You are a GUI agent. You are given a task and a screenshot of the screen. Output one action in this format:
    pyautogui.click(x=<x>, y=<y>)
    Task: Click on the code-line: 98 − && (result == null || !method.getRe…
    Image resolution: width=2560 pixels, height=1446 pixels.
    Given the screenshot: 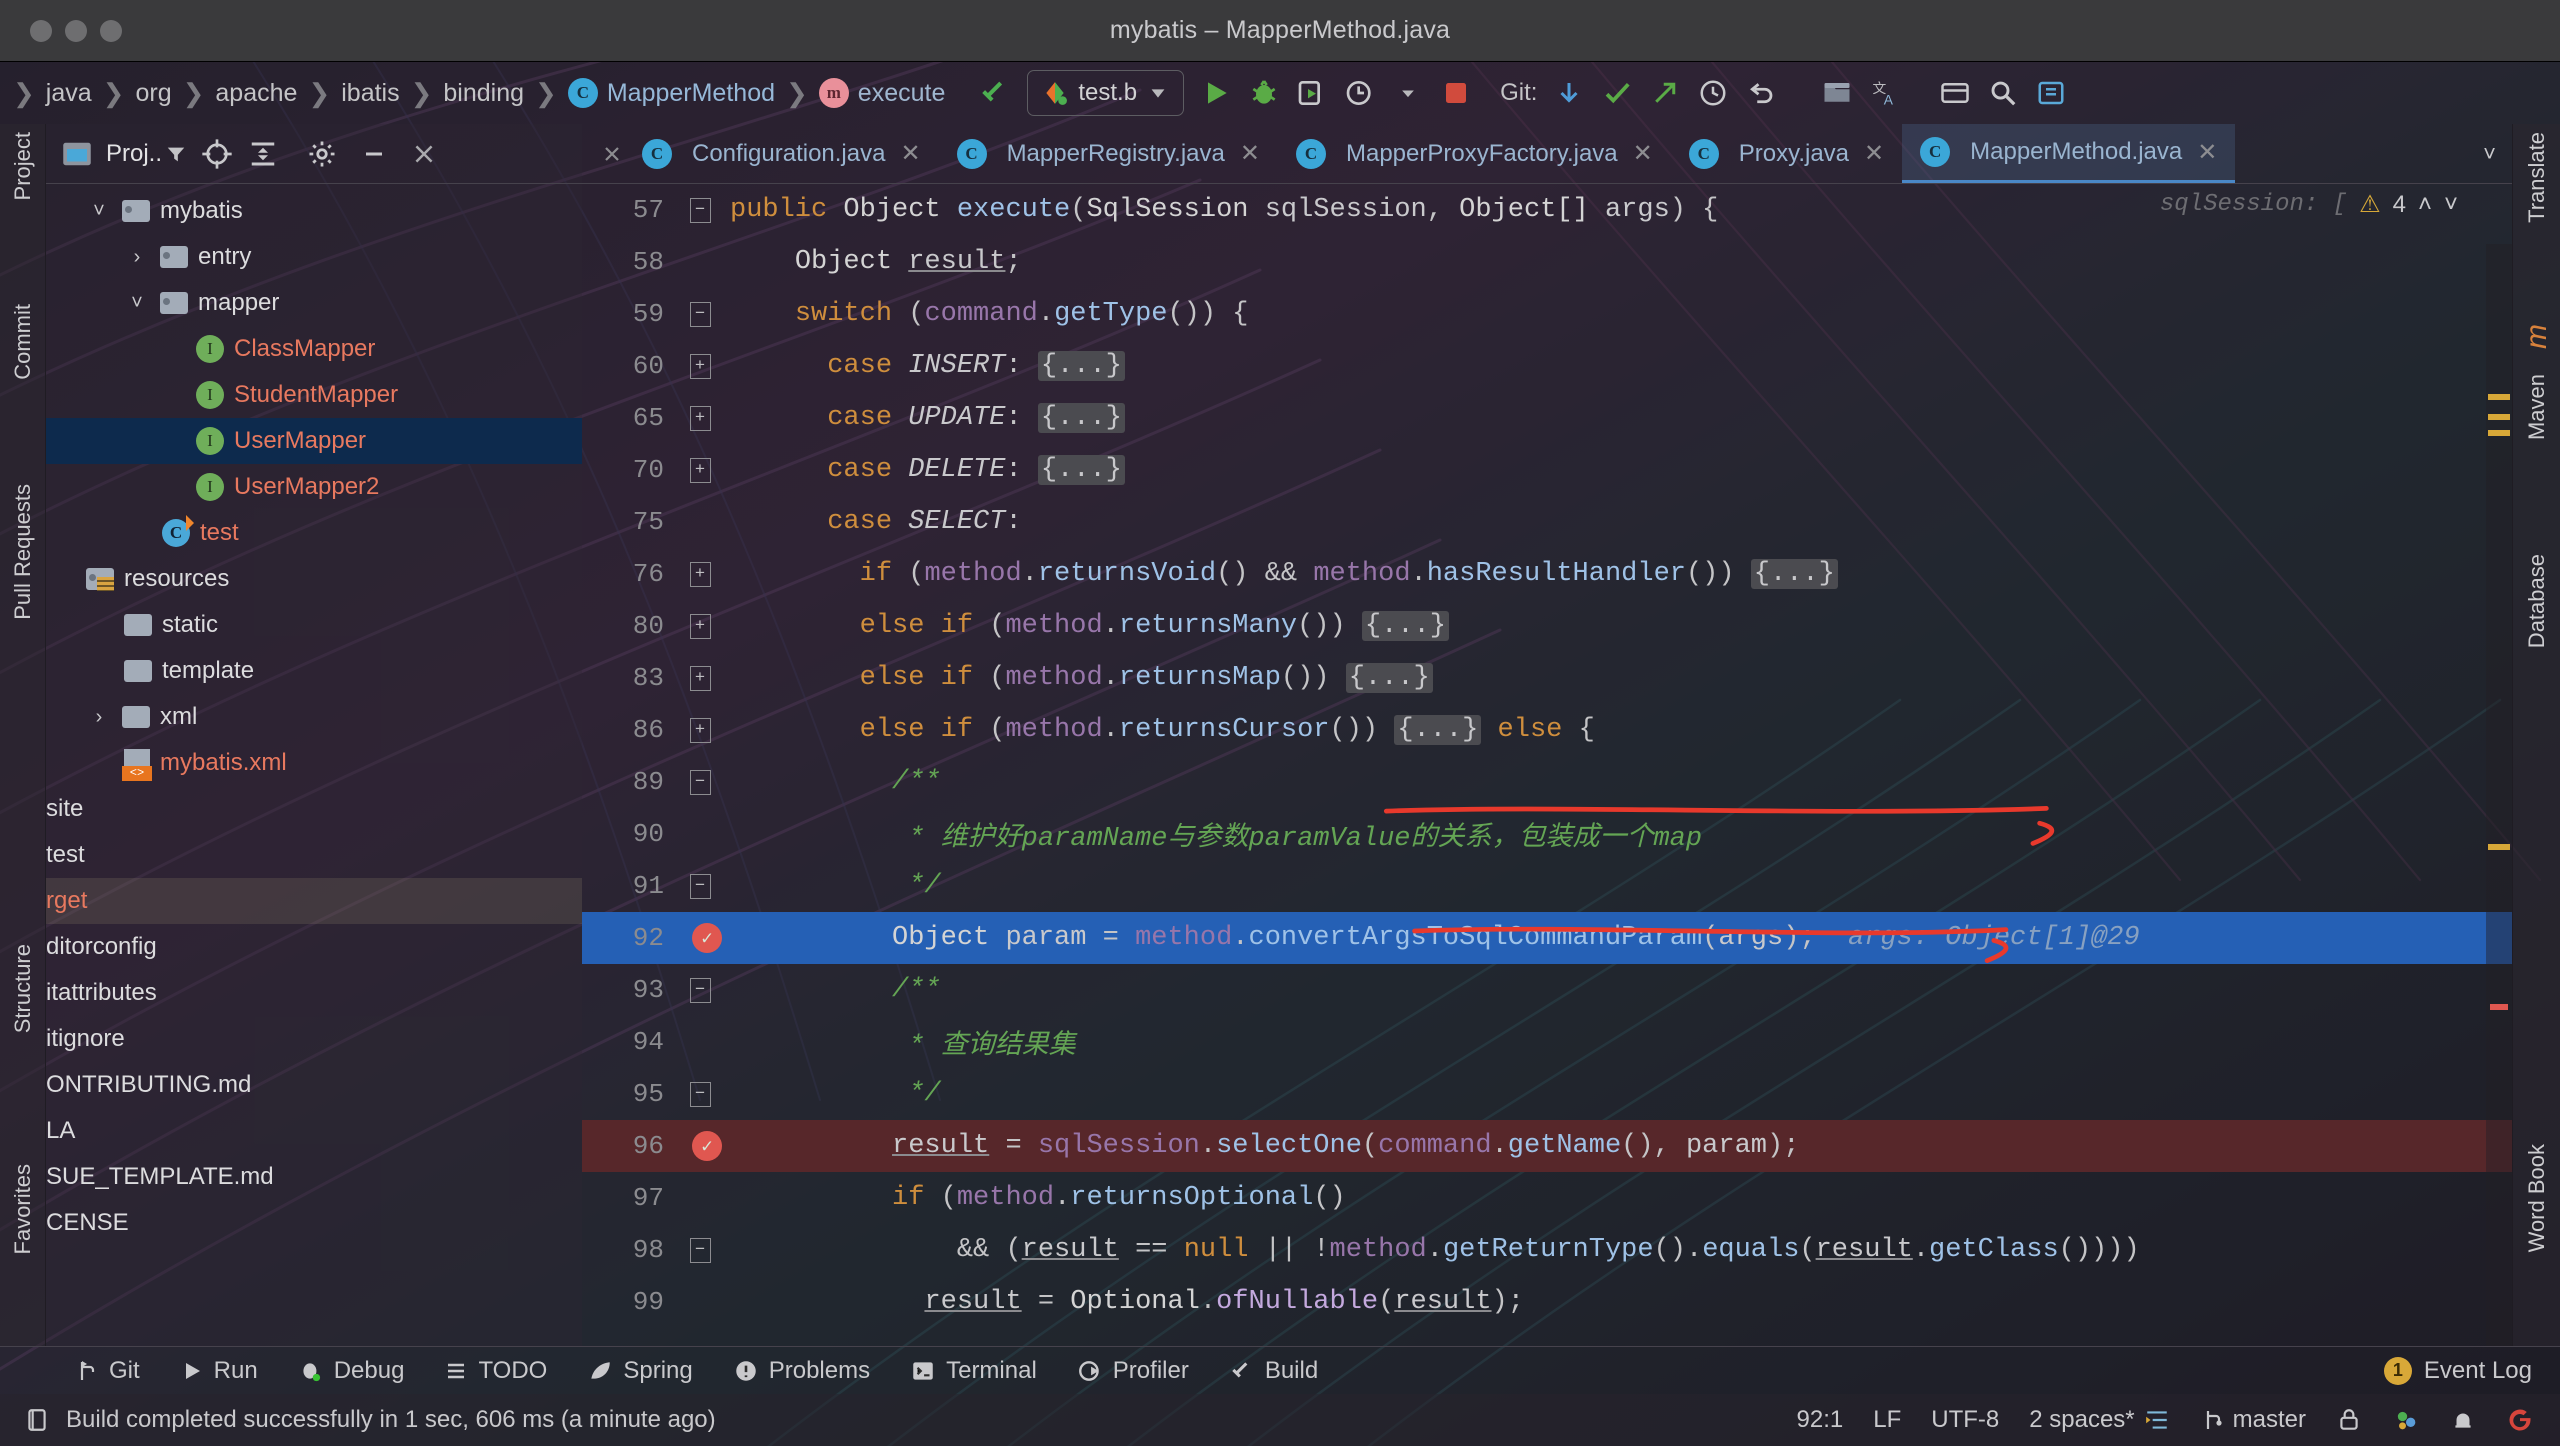 What is the action you would take?
    pyautogui.click(x=1547, y=1250)
    